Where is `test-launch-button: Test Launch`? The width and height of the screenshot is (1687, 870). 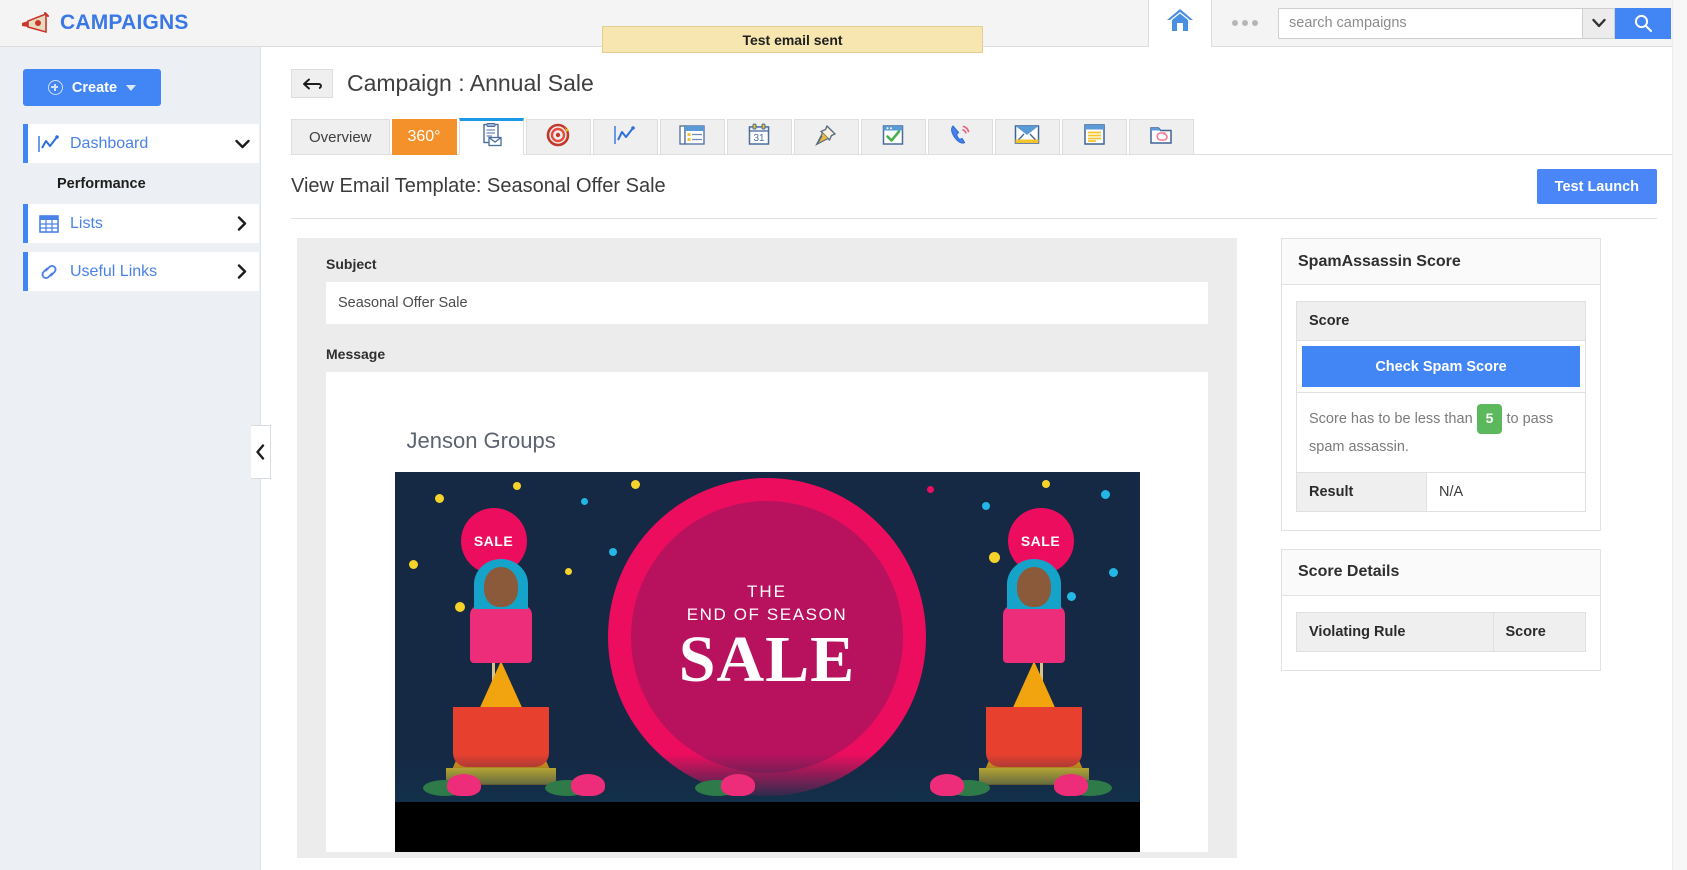
test-launch-button: Test Launch is located at coordinates (1596, 186).